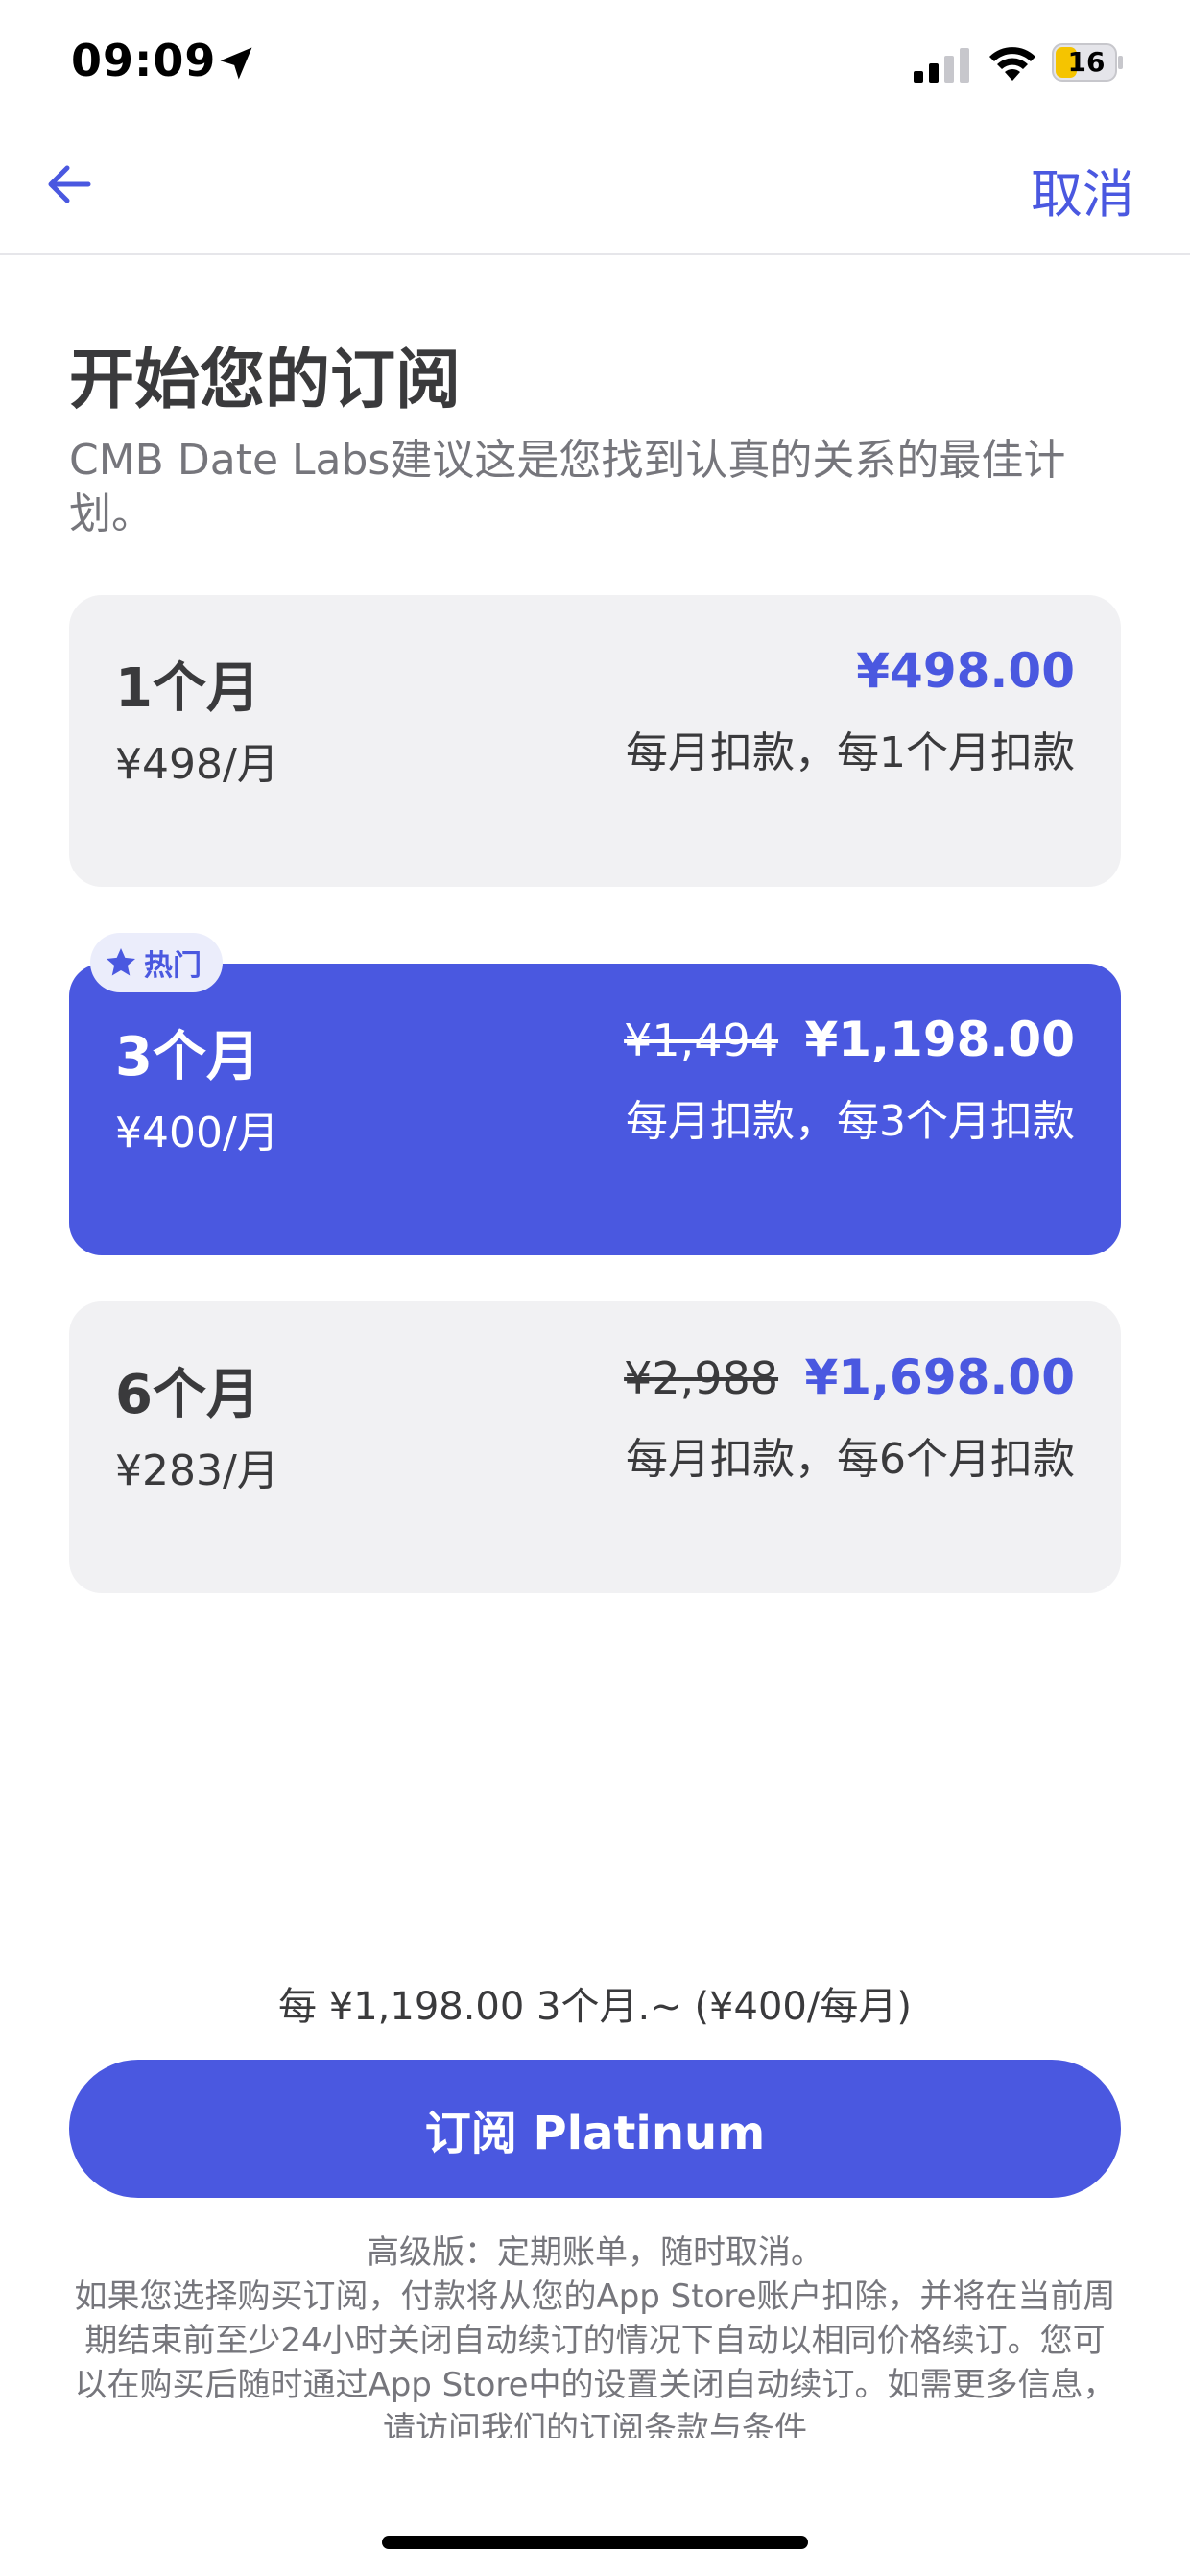 The width and height of the screenshot is (1190, 2576). Describe the element at coordinates (188, 1395) in the screenshot. I see `plan-name: 6个月` at that location.